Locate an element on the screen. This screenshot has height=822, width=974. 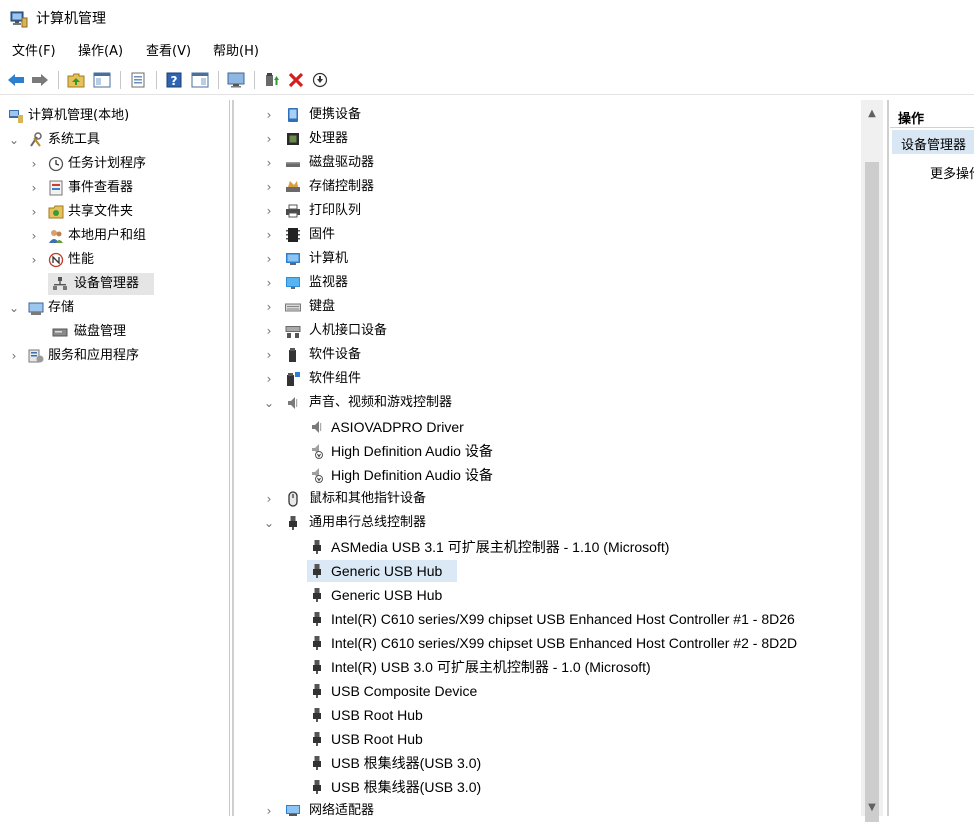
usb-item-generic-hub-2: Generic USB Hub is located at coordinates (577, 595).